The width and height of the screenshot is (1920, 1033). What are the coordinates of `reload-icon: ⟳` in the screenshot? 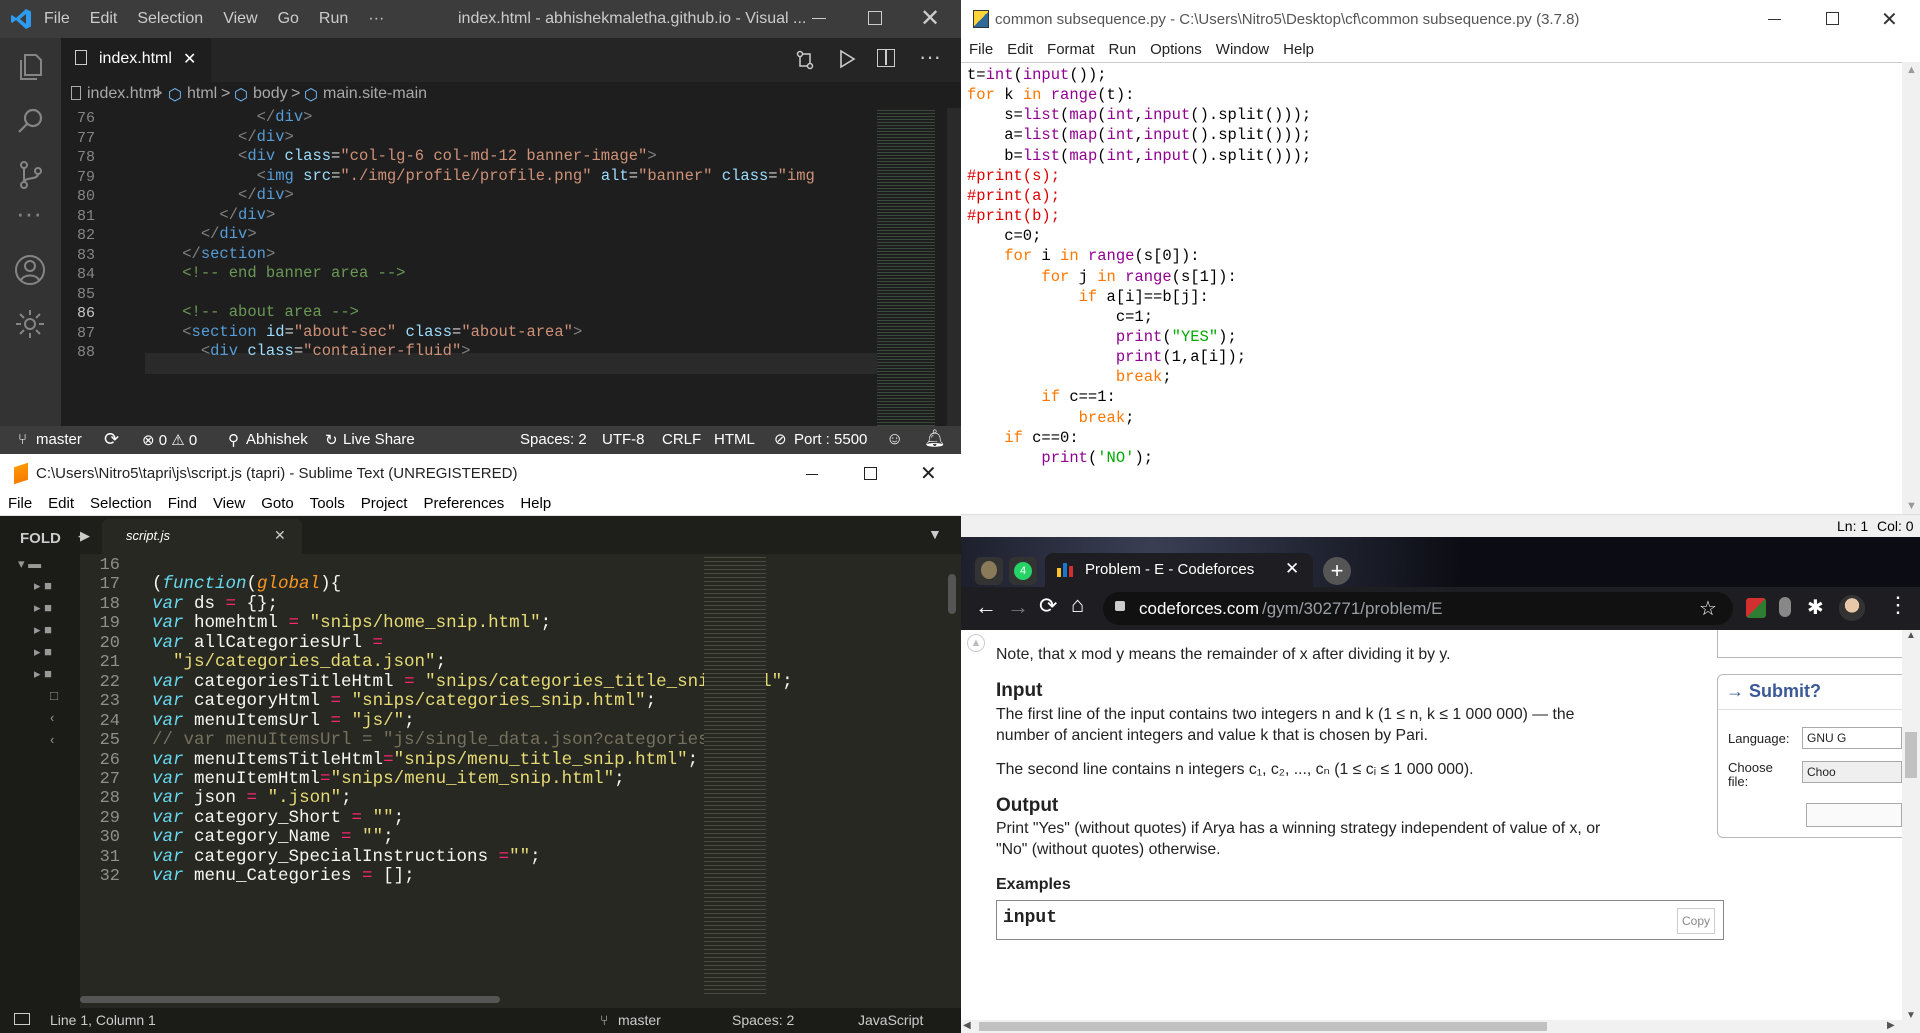 It's located at (1048, 606).